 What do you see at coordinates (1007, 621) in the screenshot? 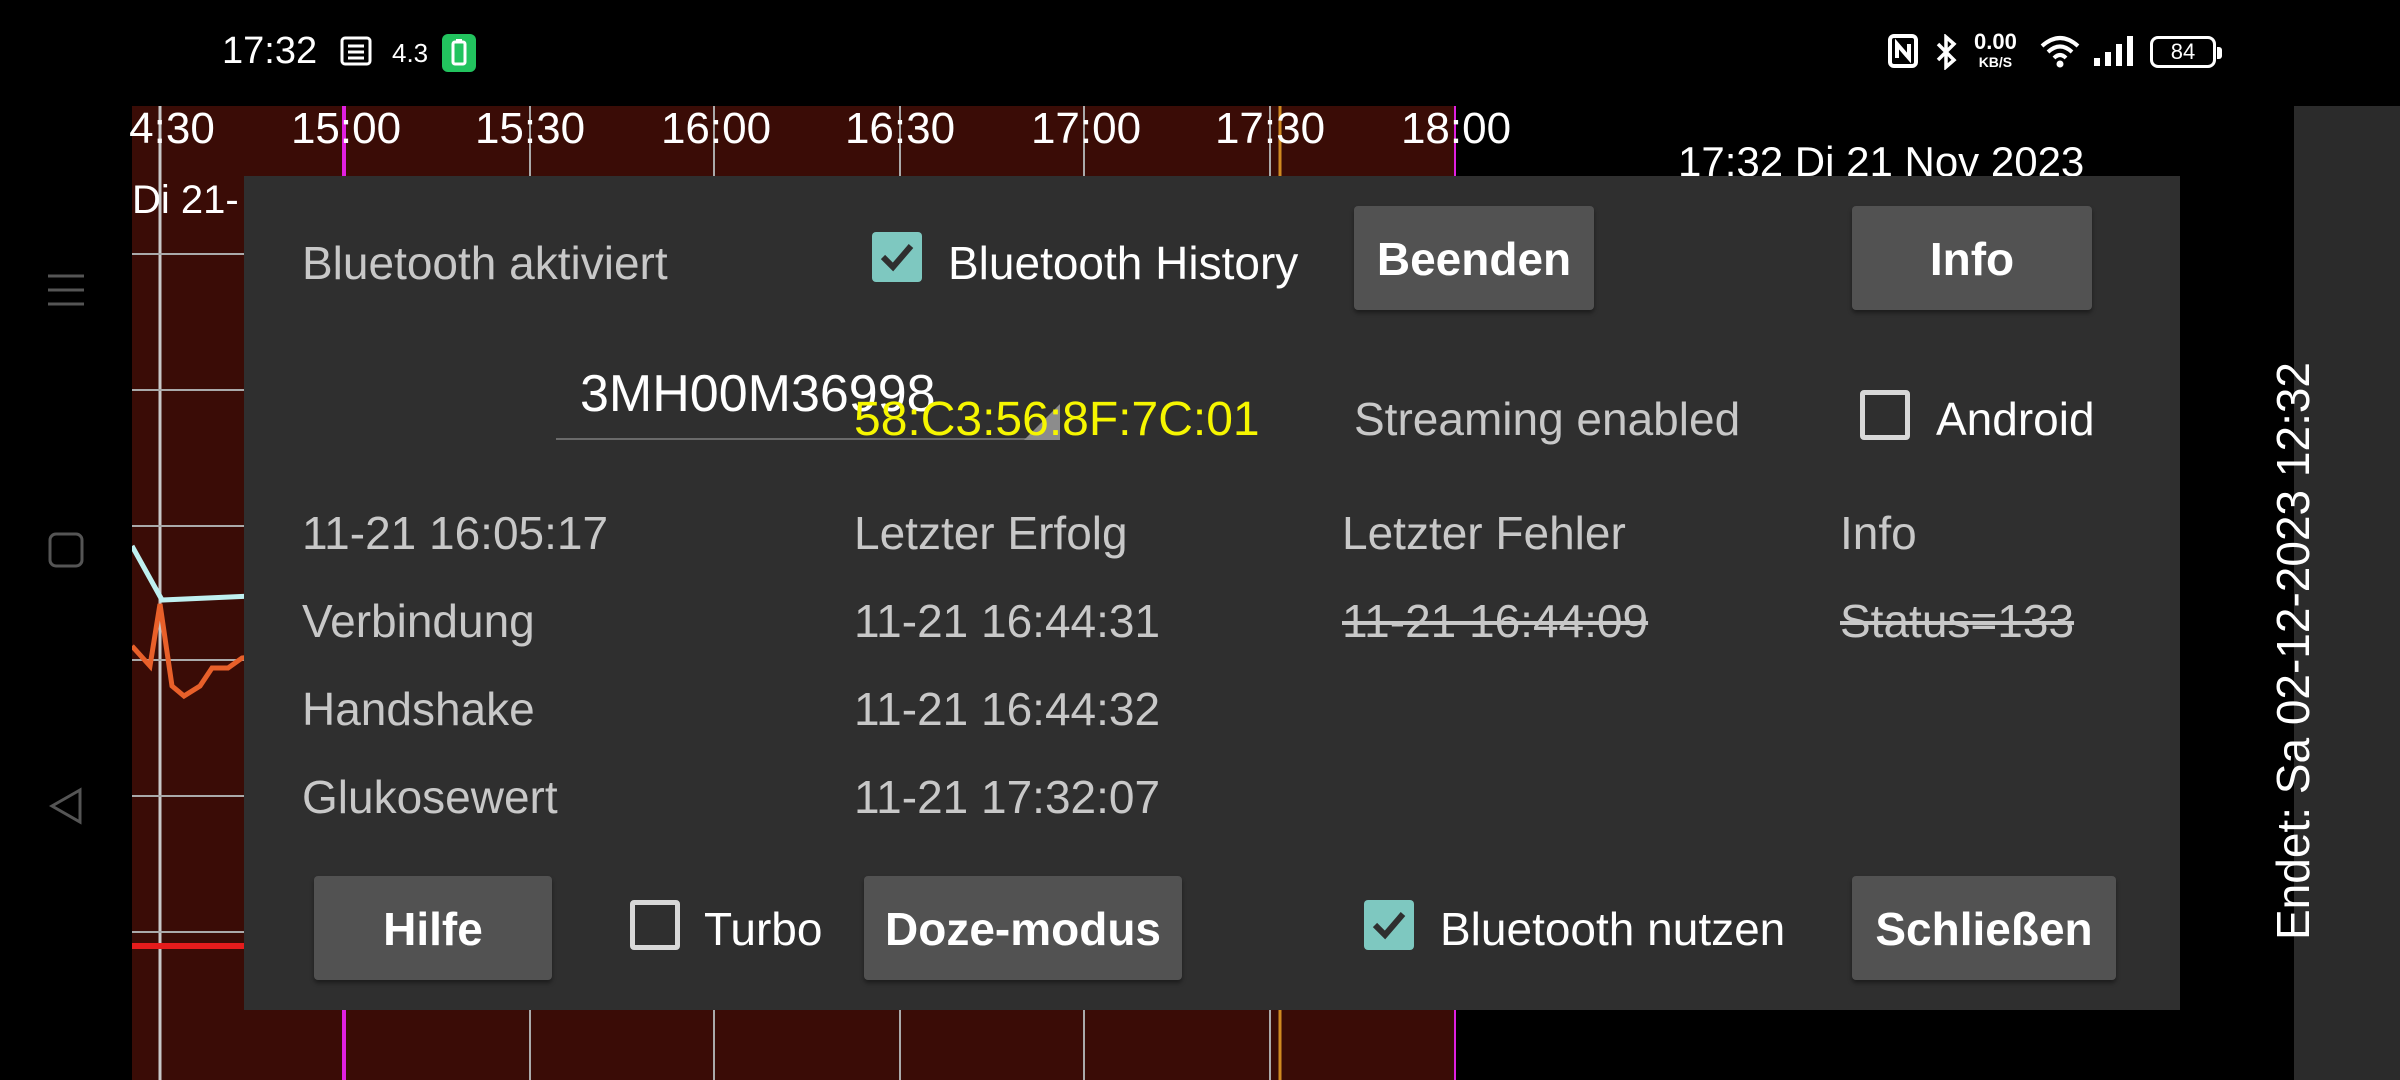
I see `row-success-connection: 11-21 16:44:31` at bounding box center [1007, 621].